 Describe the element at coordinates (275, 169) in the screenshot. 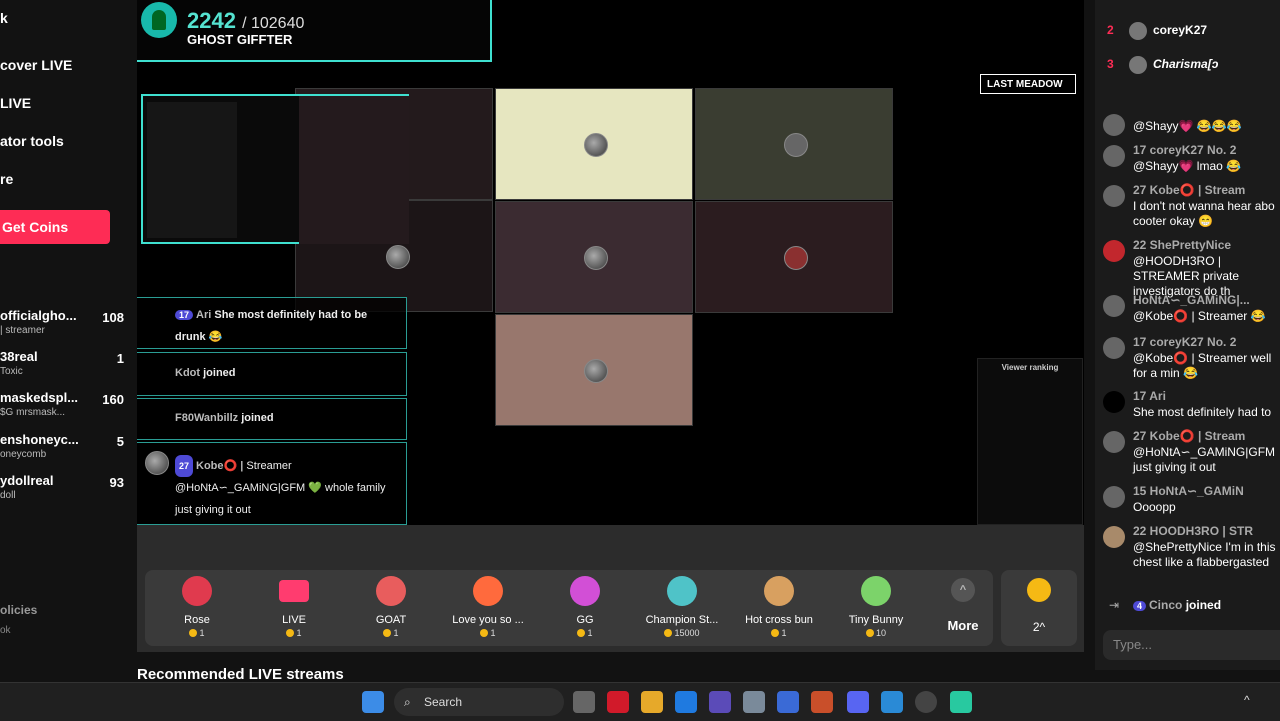

I see `screen-share-overlay` at that location.